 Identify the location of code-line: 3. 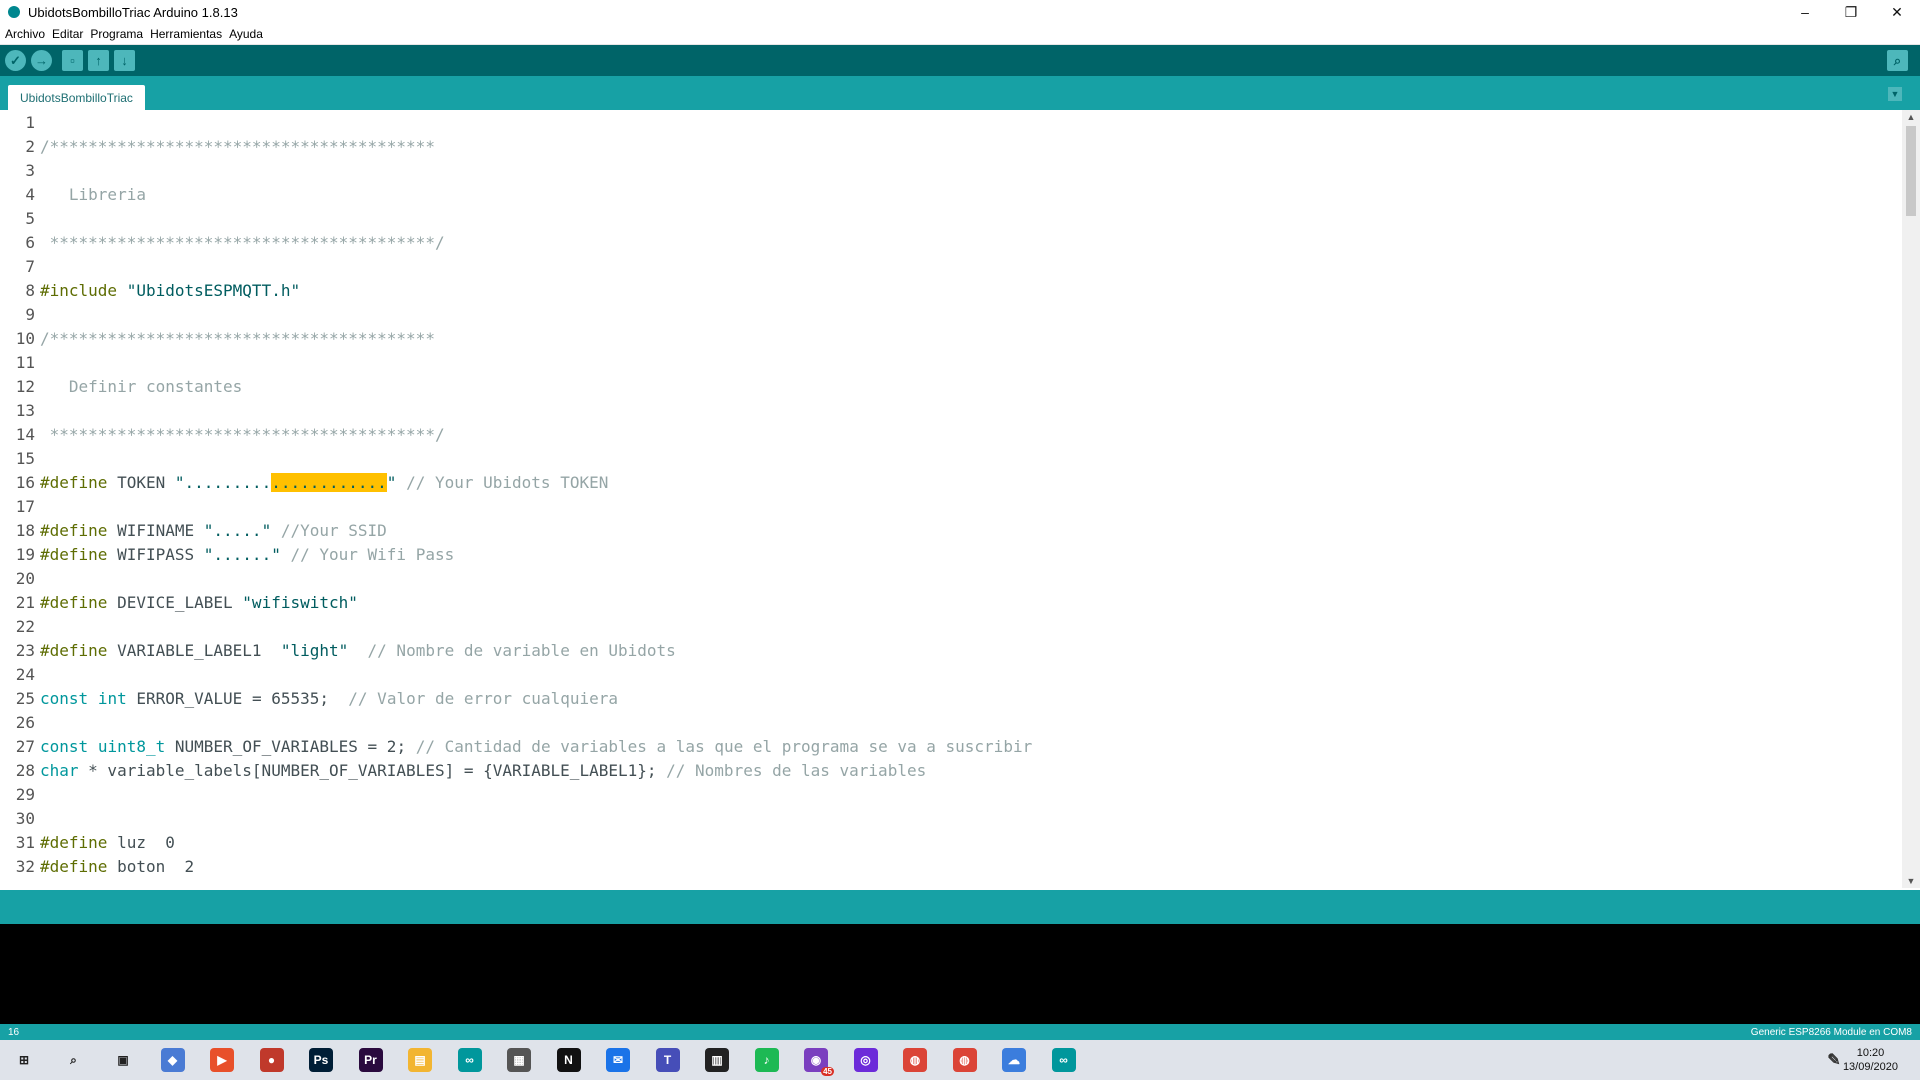
(20, 170).